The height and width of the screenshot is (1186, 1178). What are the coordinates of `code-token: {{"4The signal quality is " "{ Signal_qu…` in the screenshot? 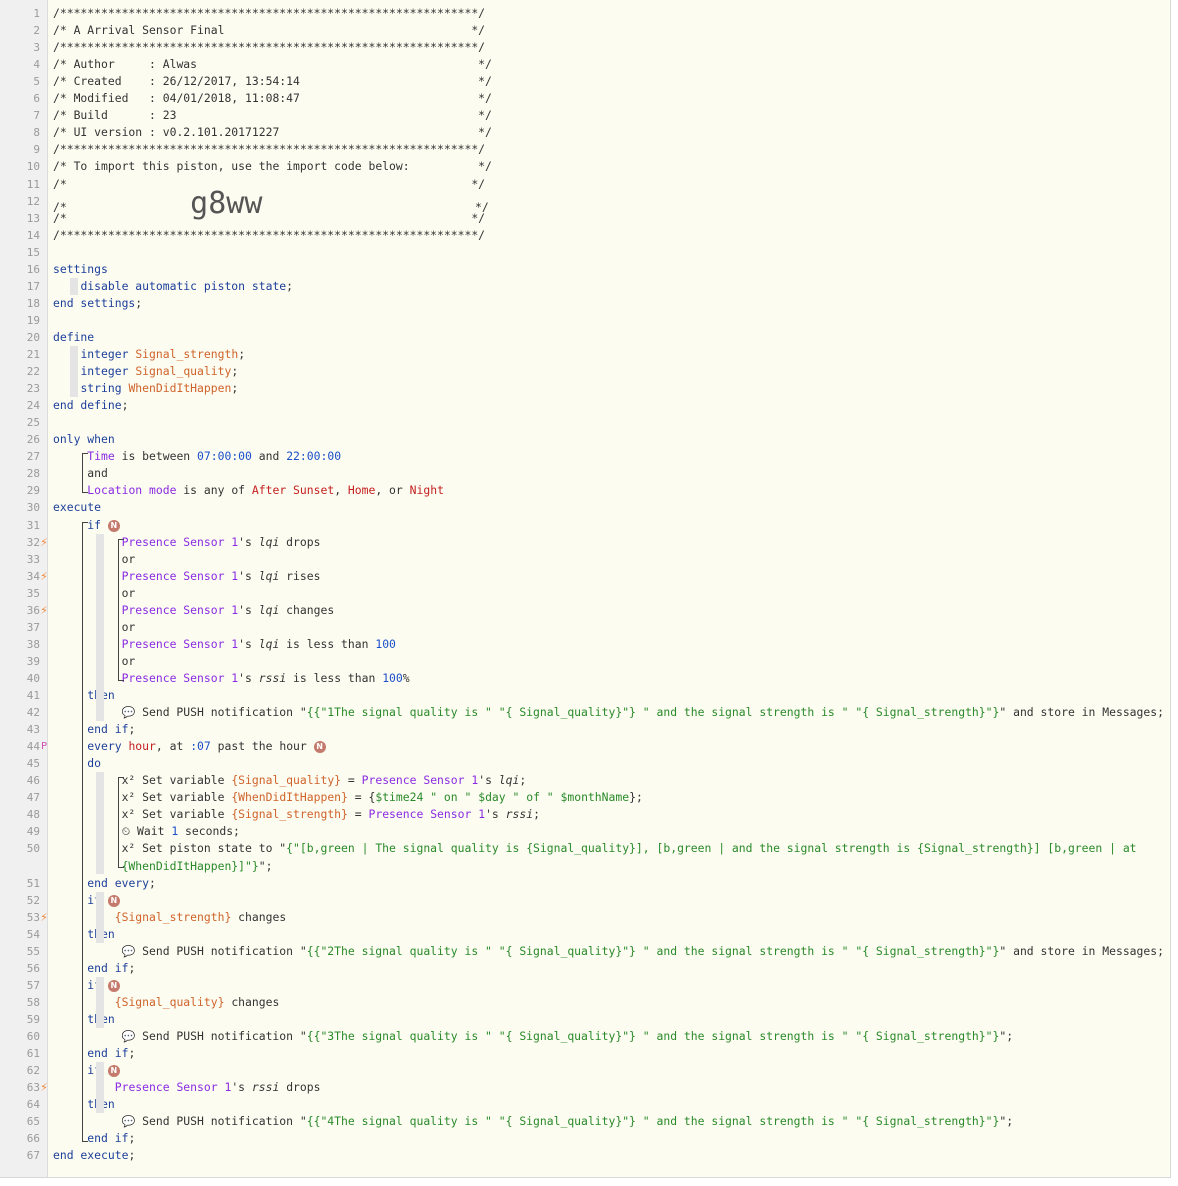 It's located at (653, 1121).